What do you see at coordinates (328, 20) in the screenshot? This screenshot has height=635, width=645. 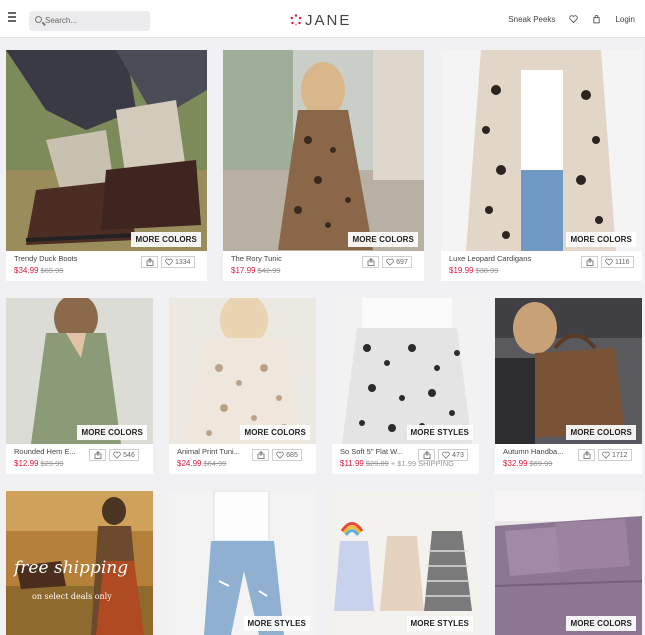 I see `logo-text: JANE` at bounding box center [328, 20].